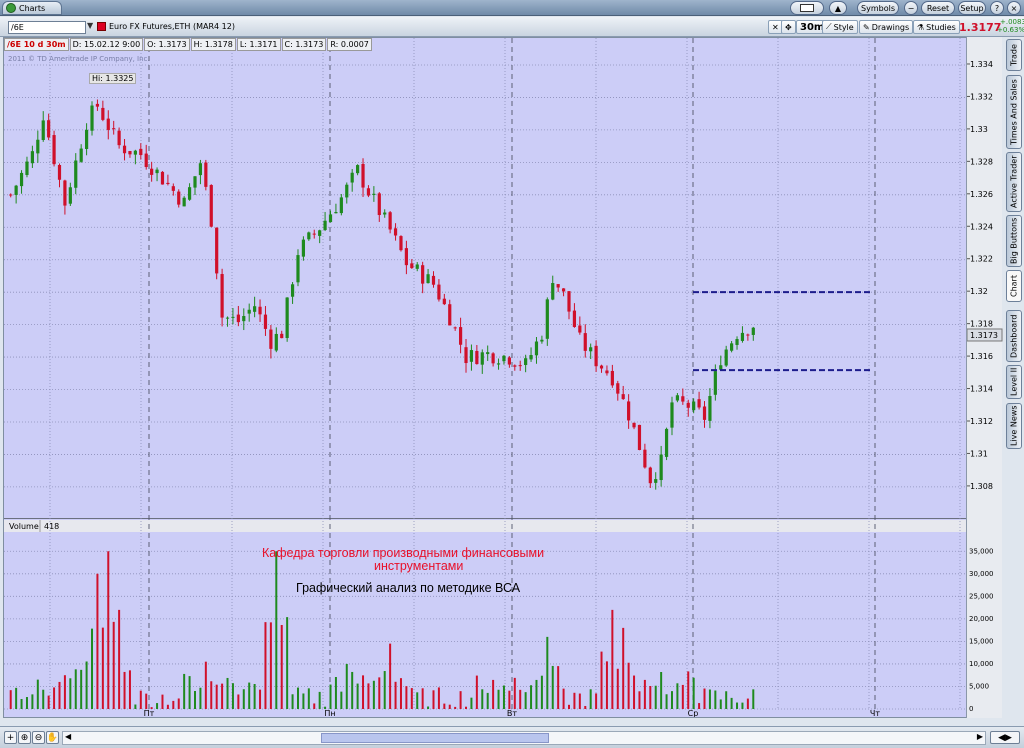  I want to click on volume-tick-label: 25,000, so click(981, 596).